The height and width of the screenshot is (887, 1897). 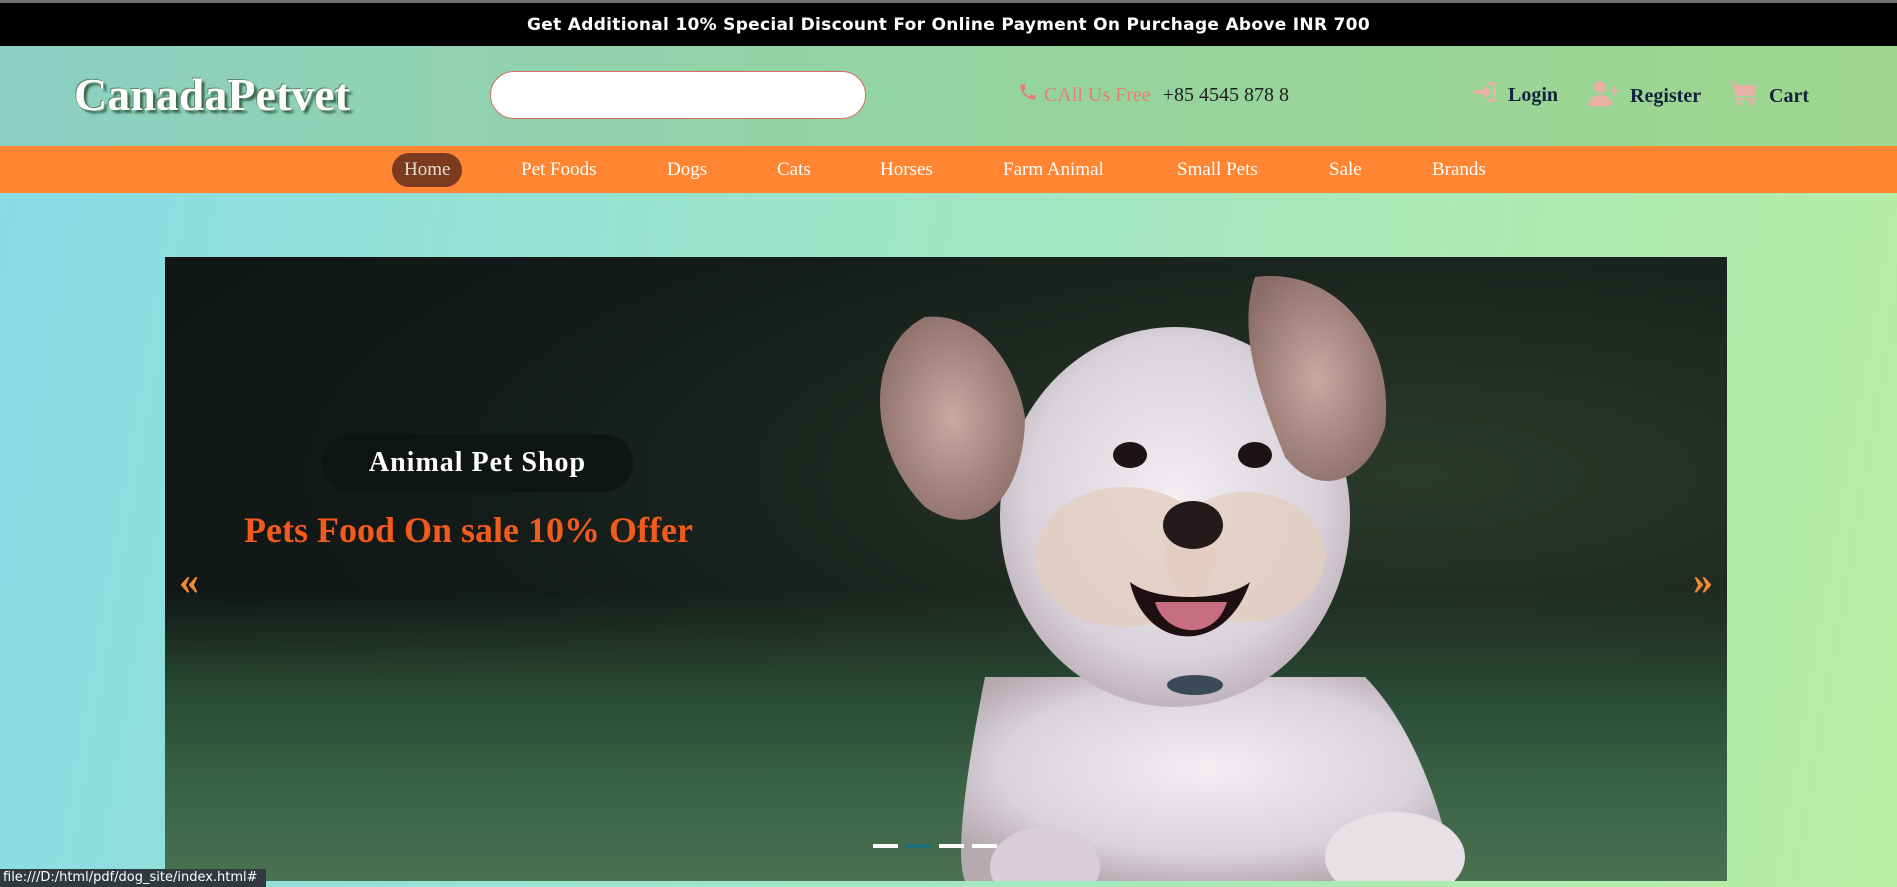 What do you see at coordinates (1153, 95) in the screenshot?
I see `phone-contact: CAll Us Free +85 4545 878 8` at bounding box center [1153, 95].